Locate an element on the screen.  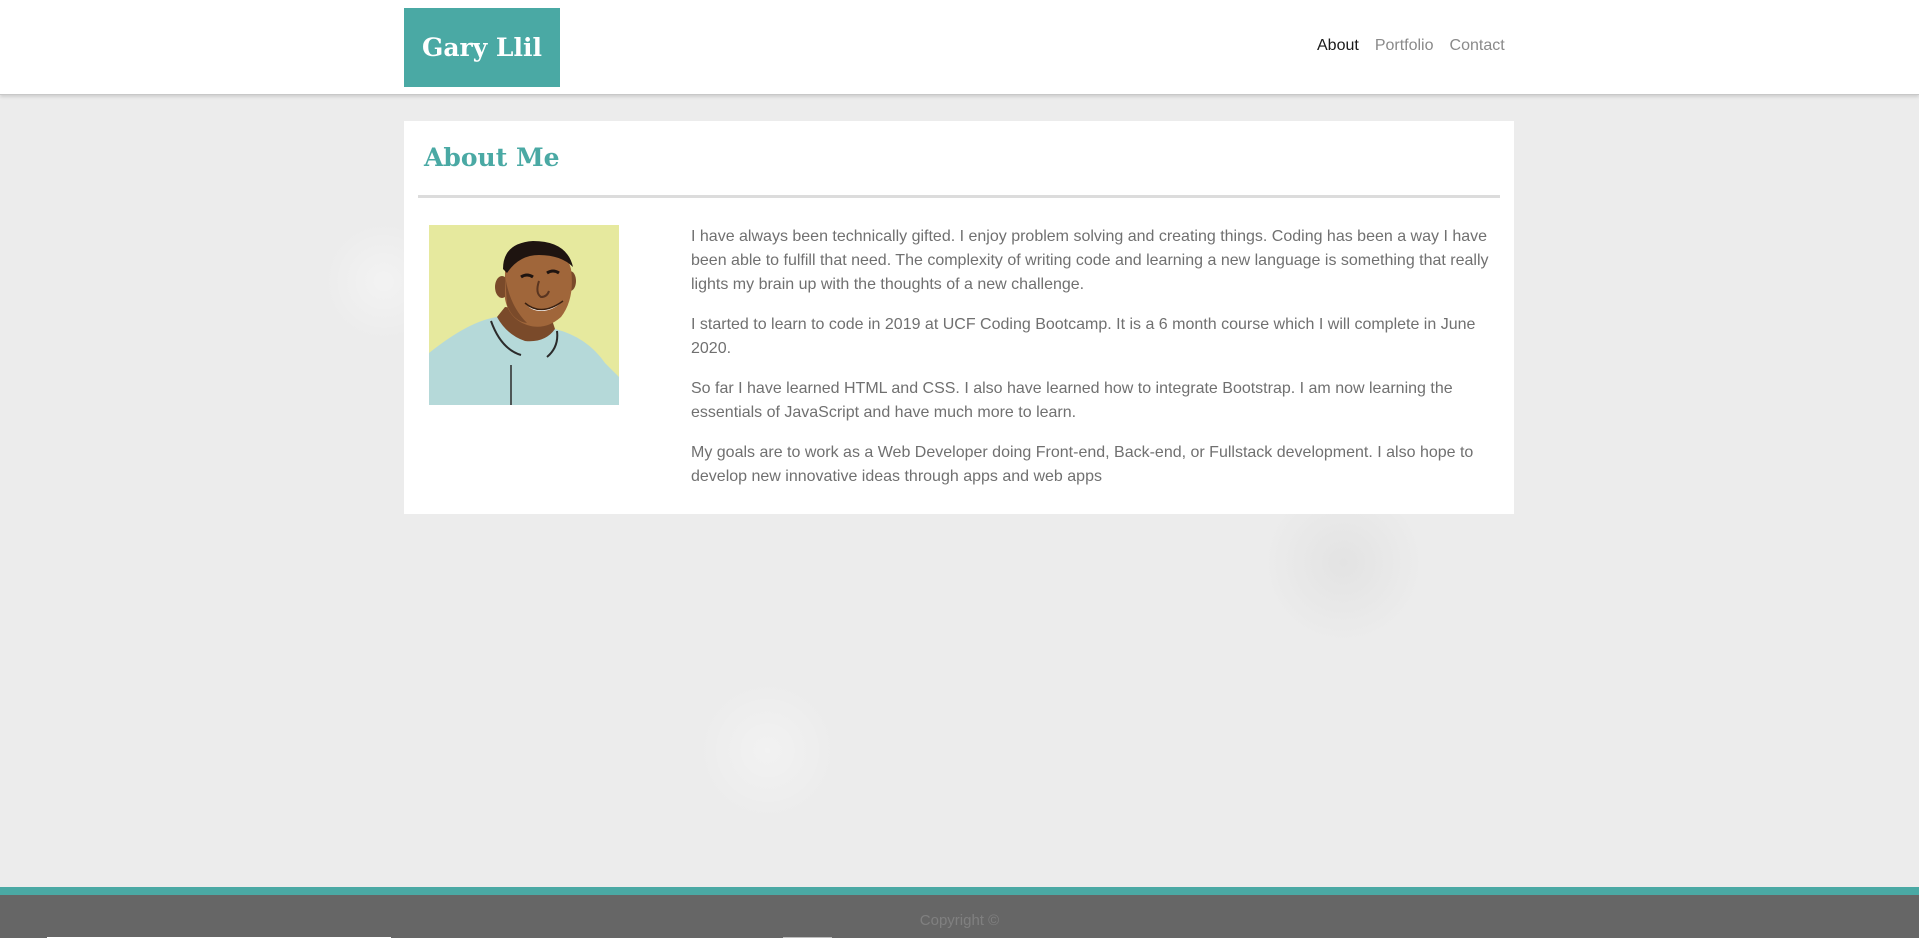
site-footer: Copyright © is located at coordinates (959, 916).